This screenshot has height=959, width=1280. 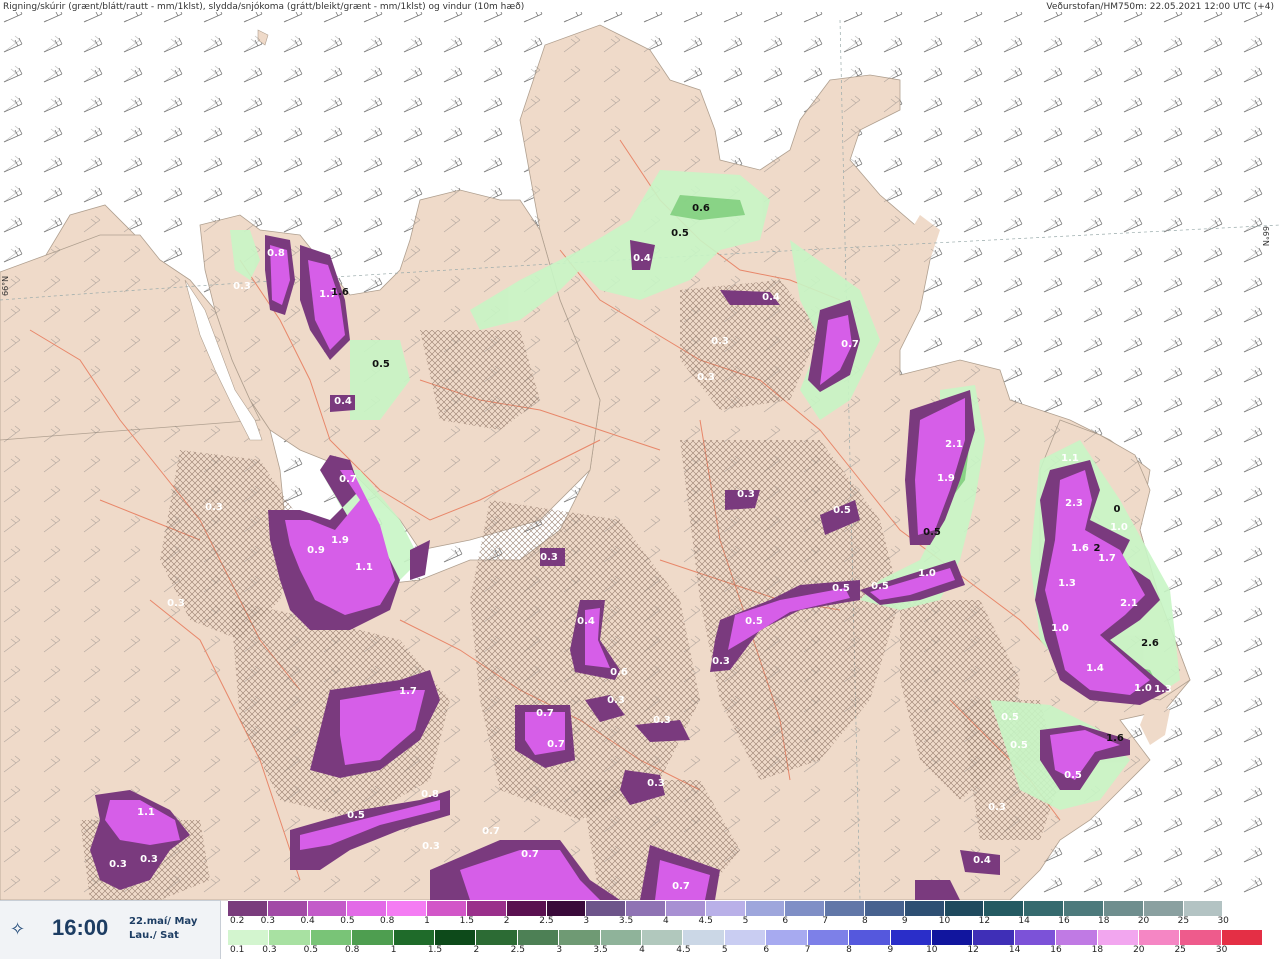 What do you see at coordinates (1014, 950) in the screenshot?
I see `legend-label: 14` at bounding box center [1014, 950].